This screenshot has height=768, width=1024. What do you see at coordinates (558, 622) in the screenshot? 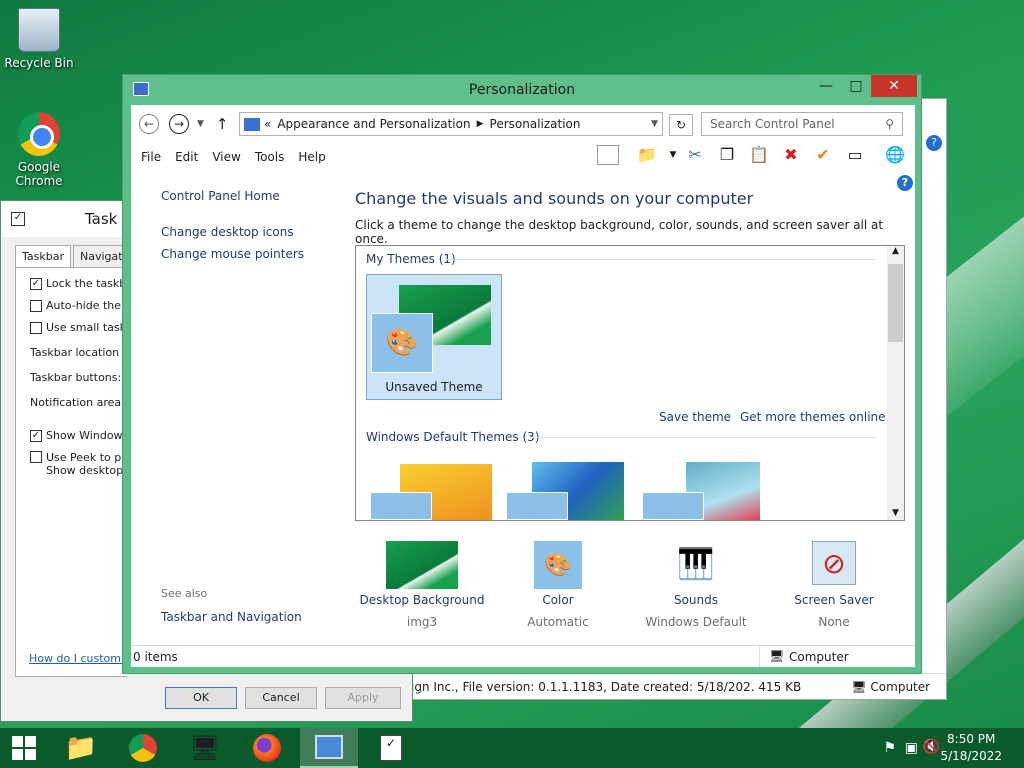
I see `color-value: Automatic` at bounding box center [558, 622].